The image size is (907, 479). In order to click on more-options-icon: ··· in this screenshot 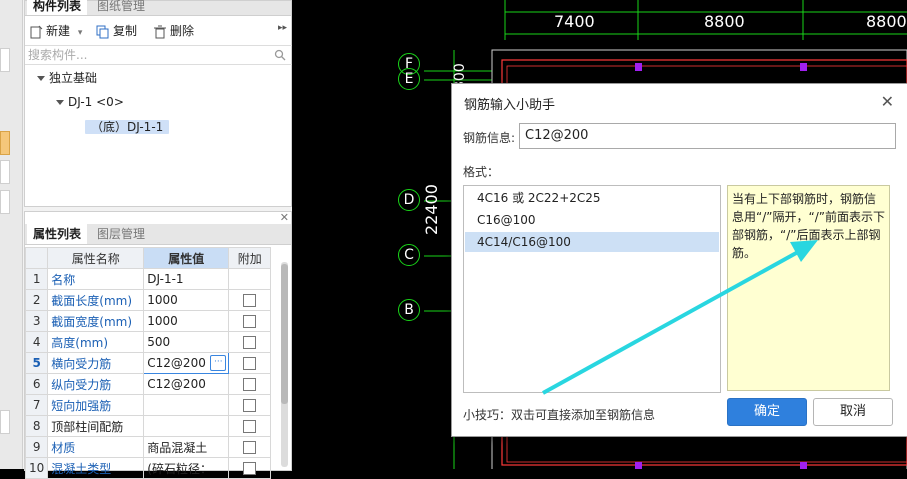, I will do `click(218, 363)`.